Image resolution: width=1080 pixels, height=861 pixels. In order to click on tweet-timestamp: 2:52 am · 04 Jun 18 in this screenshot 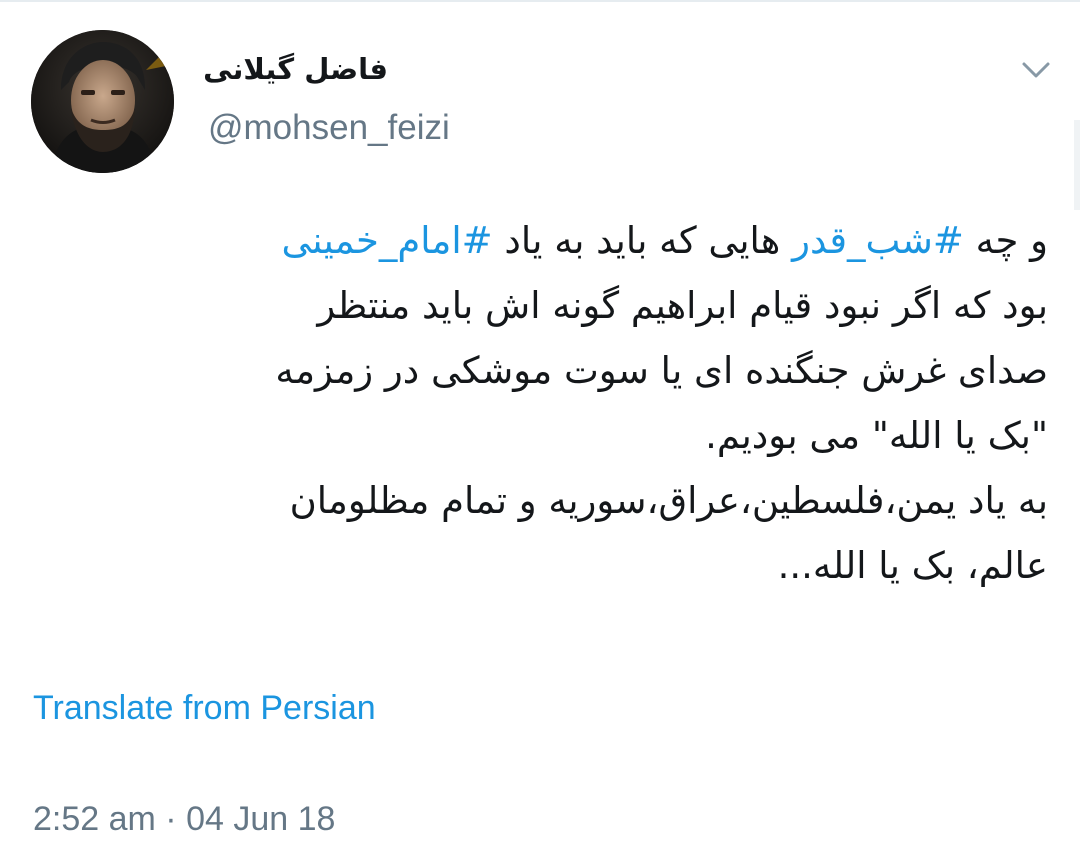, I will do `click(184, 819)`.